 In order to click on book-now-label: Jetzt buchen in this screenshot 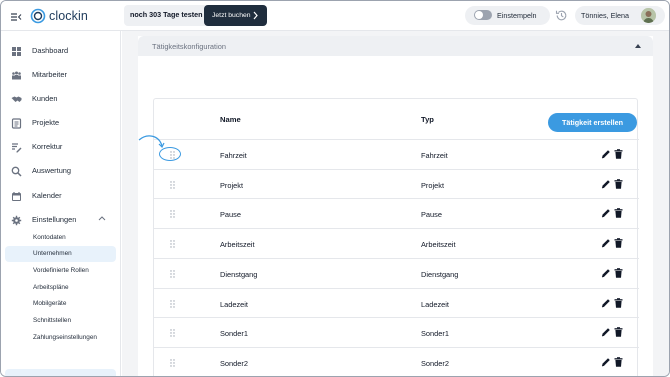, I will do `click(231, 15)`.